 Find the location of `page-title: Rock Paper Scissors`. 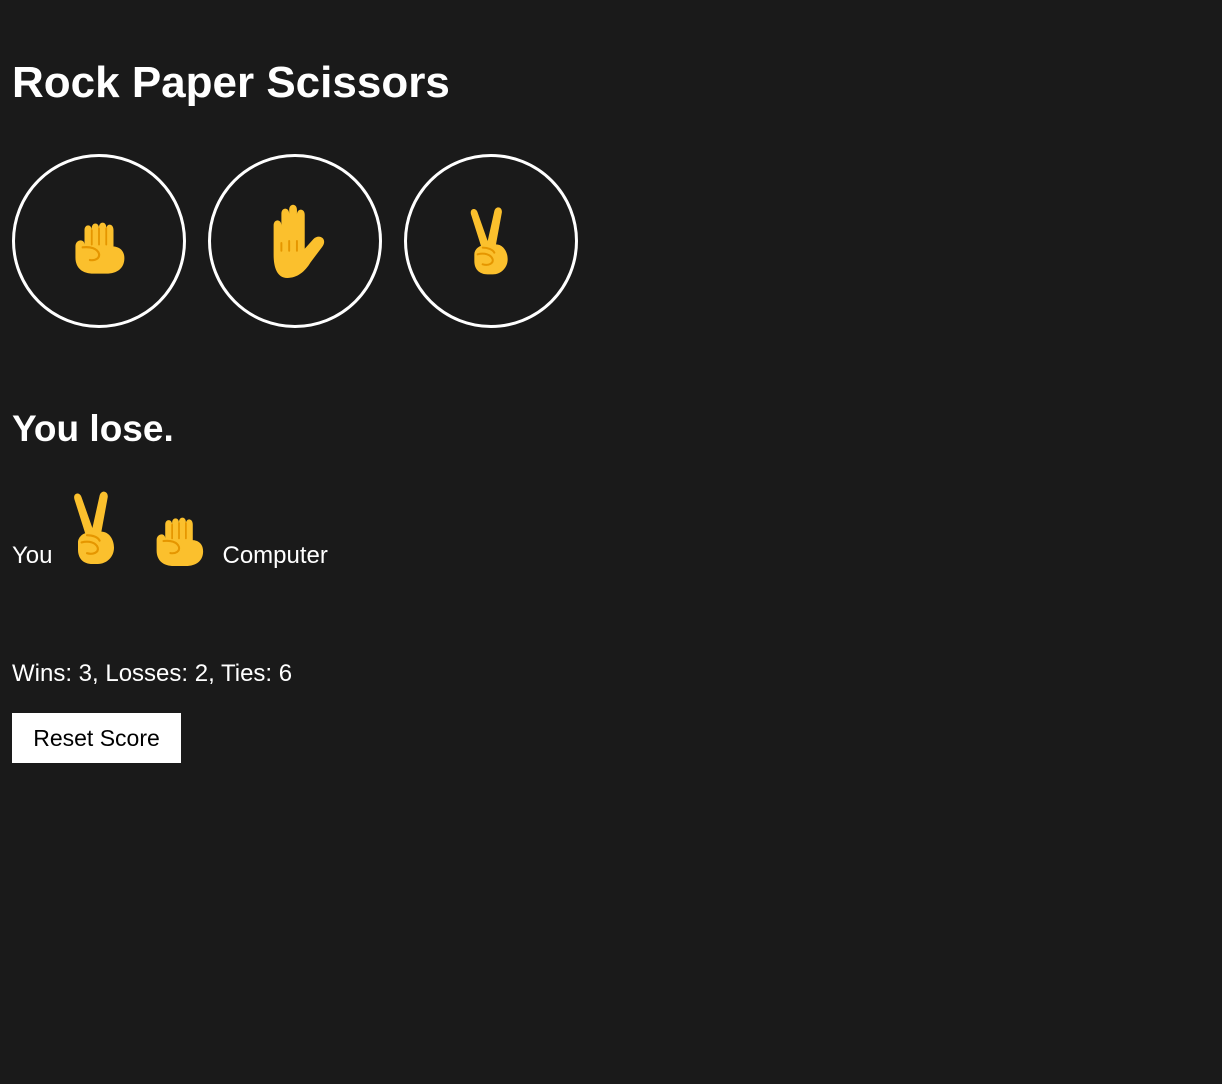

page-title: Rock Paper Scissors is located at coordinates (231, 82).